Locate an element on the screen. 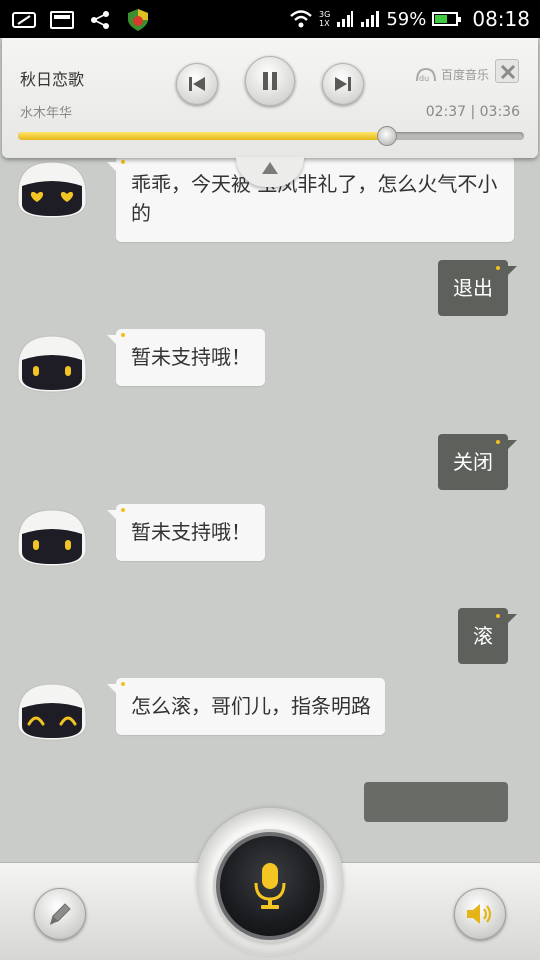 The image size is (540, 960). user-message-text: 滚 is located at coordinates (483, 636).